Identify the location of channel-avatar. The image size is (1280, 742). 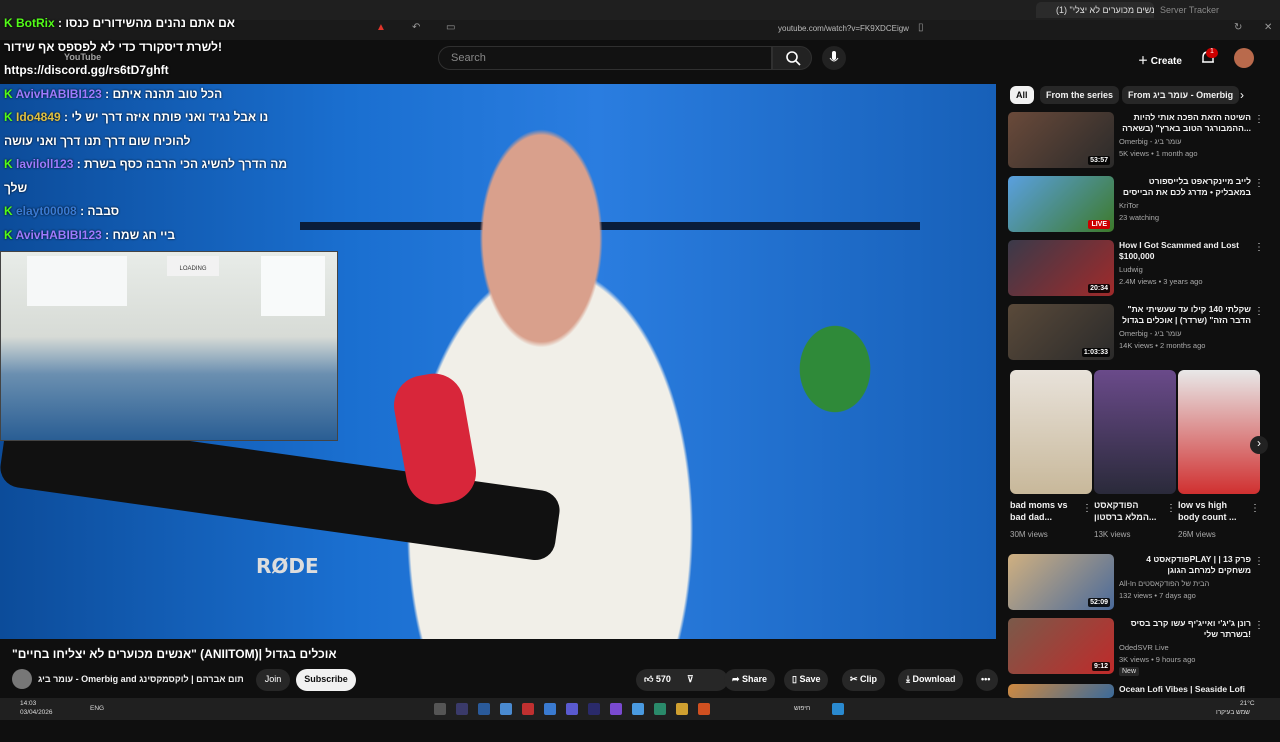
(22, 679).